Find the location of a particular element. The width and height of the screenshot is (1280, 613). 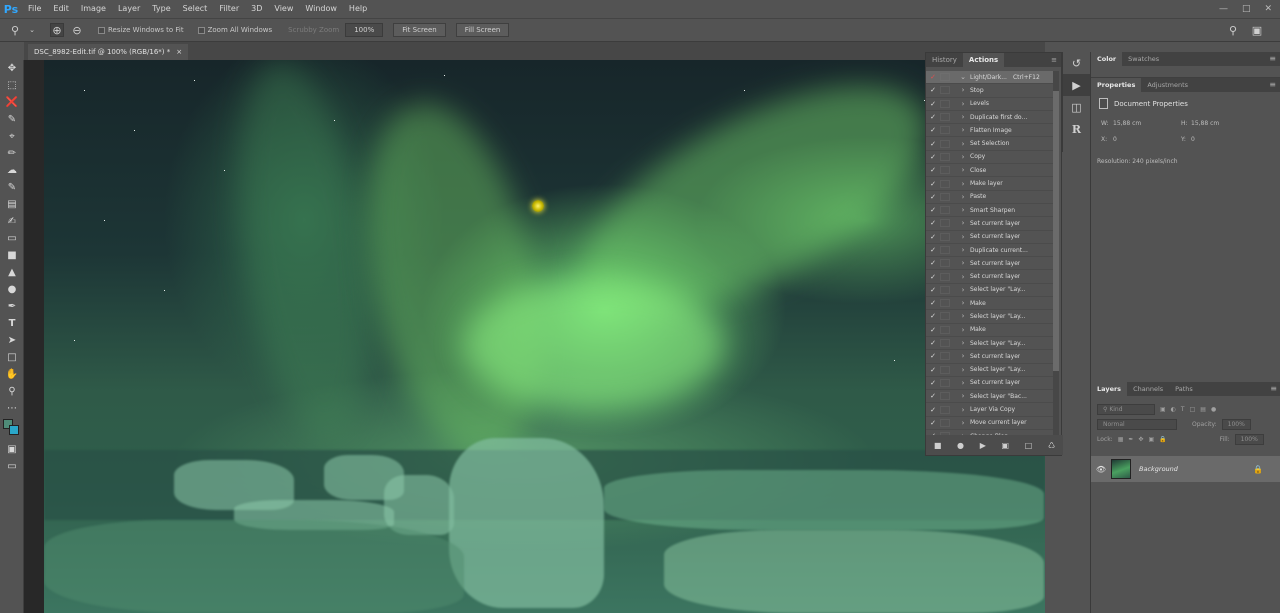

action-step-row: ✓ › Move current layer is located at coordinates (990, 424).